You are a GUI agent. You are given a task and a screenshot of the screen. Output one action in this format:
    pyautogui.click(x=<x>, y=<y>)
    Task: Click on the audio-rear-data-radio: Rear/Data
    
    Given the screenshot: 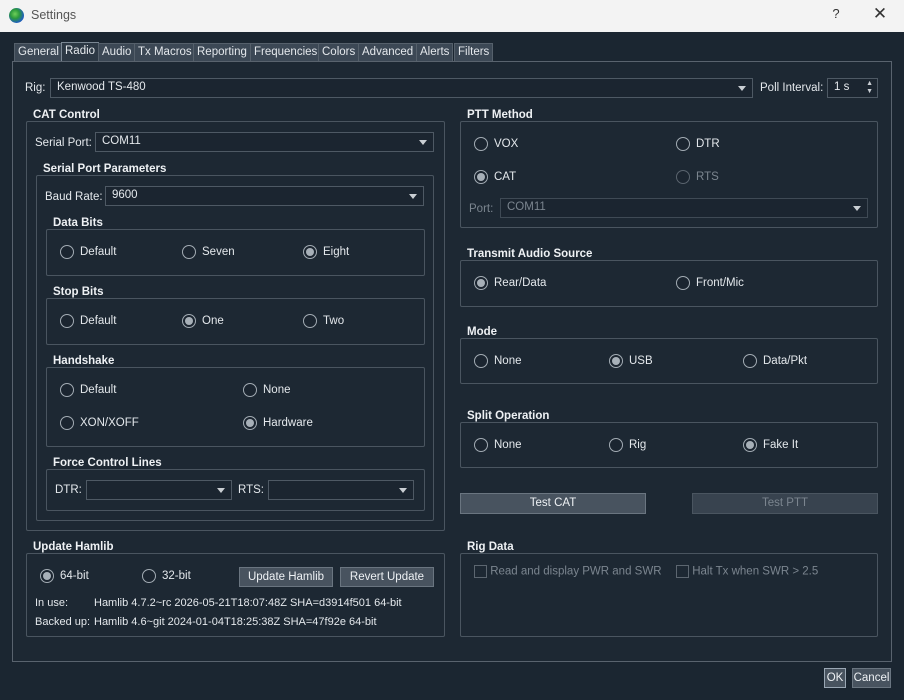 What is the action you would take?
    pyautogui.click(x=510, y=283)
    